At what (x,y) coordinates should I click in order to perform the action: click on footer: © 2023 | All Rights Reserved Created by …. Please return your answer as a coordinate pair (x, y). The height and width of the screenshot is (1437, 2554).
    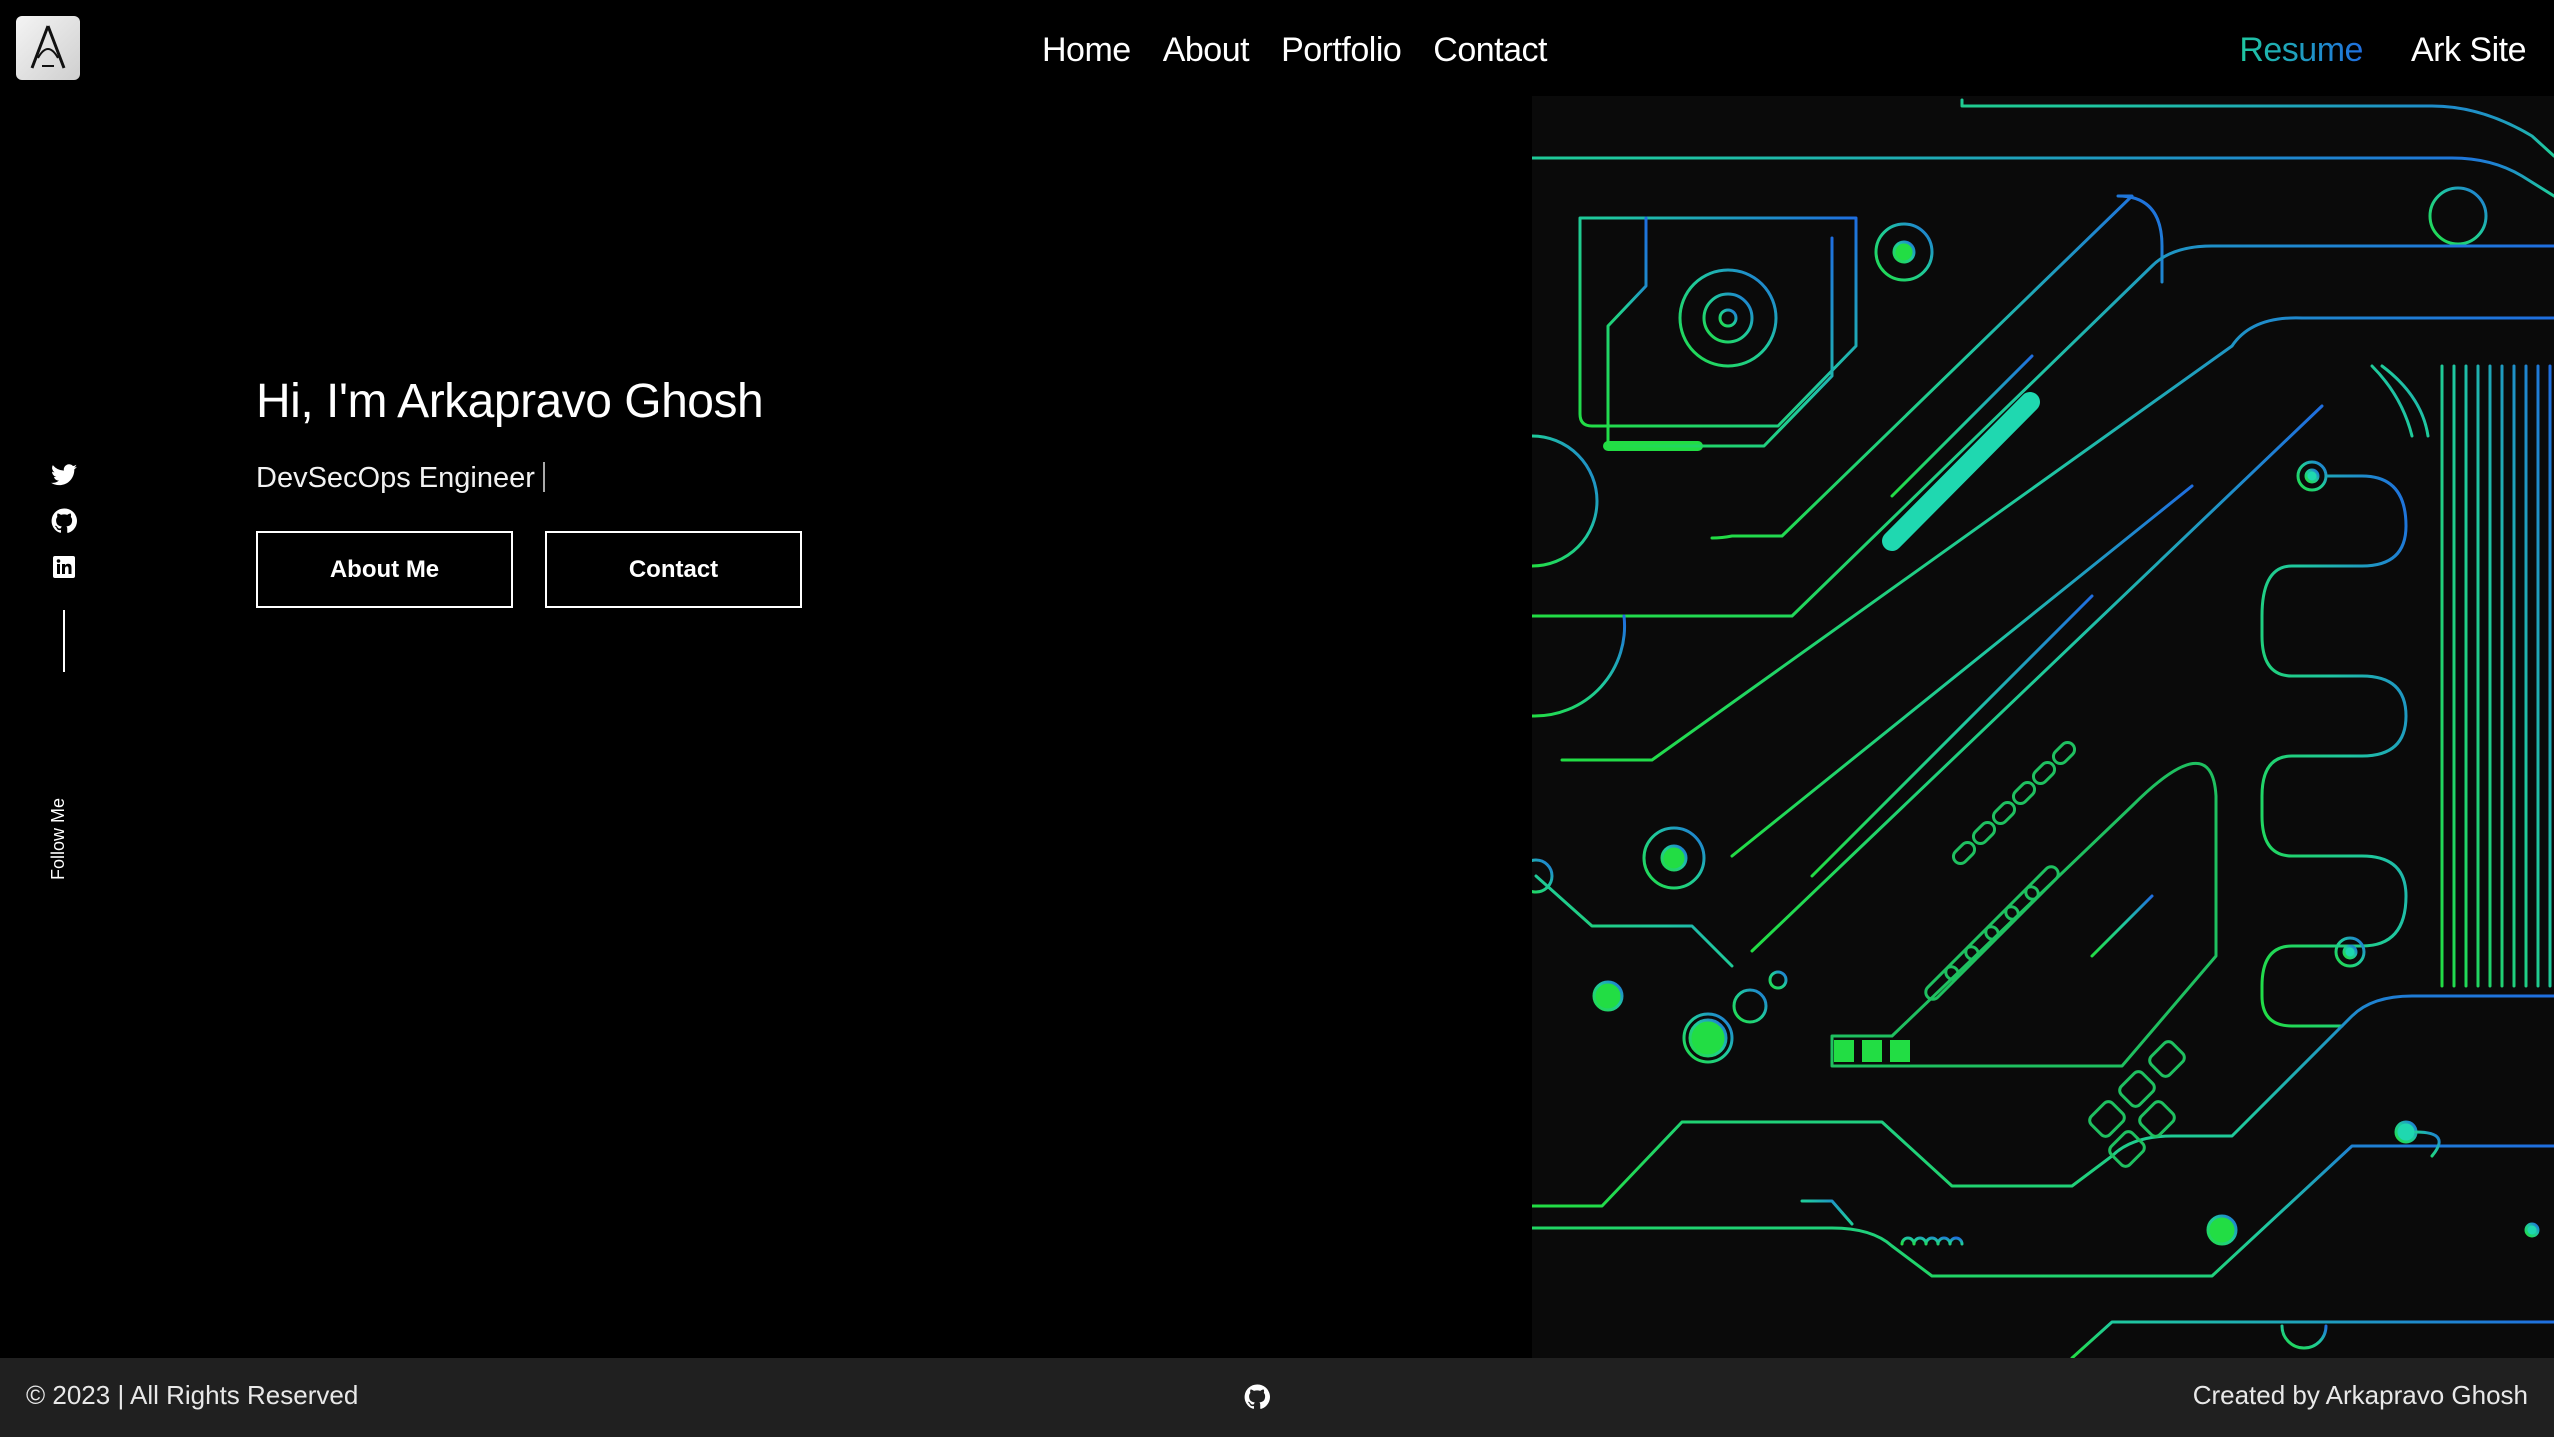
    Looking at the image, I should click on (1277, 1397).